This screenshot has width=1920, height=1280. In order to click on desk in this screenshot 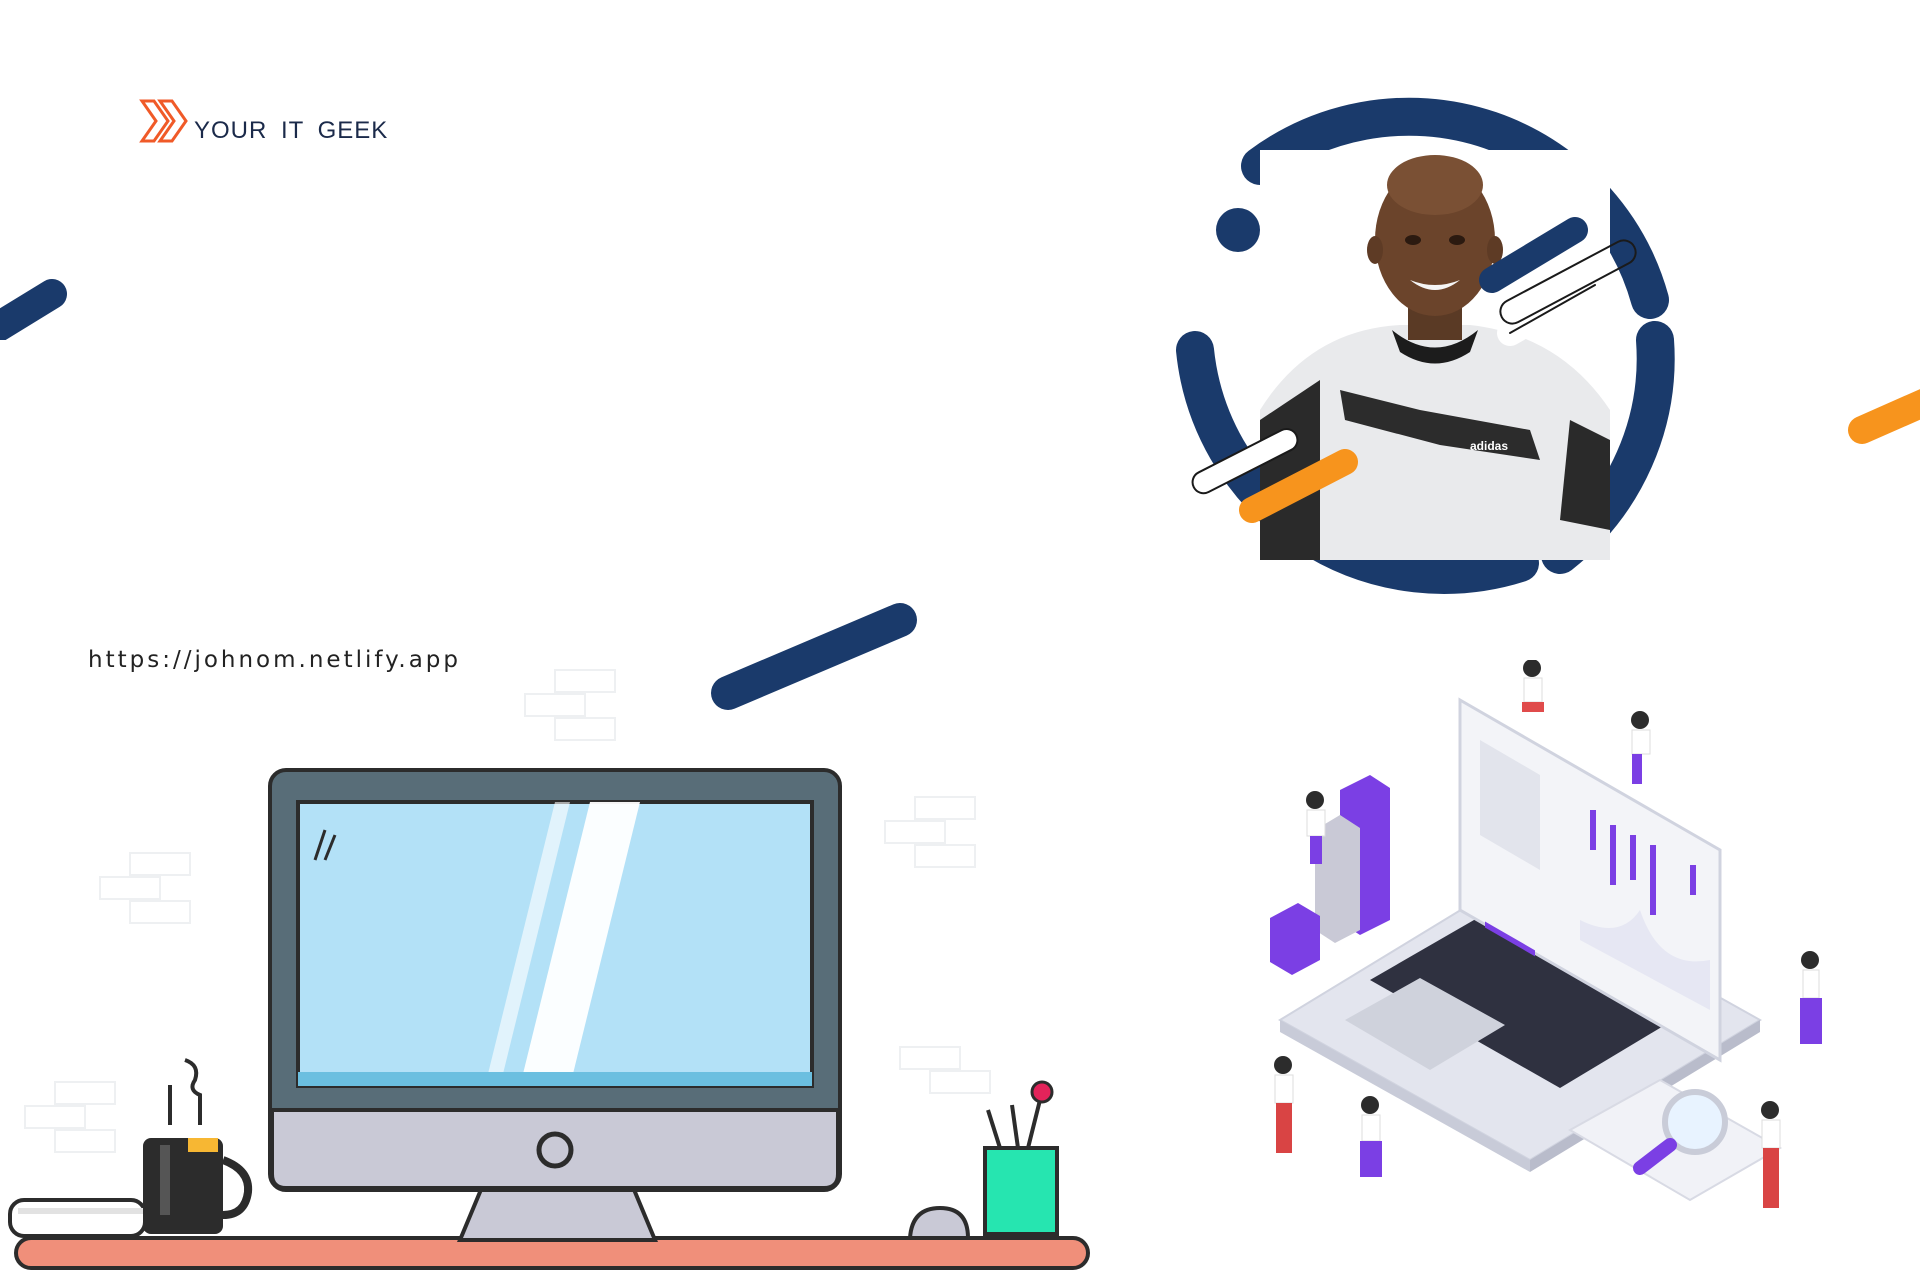, I will do `click(552, 1253)`.